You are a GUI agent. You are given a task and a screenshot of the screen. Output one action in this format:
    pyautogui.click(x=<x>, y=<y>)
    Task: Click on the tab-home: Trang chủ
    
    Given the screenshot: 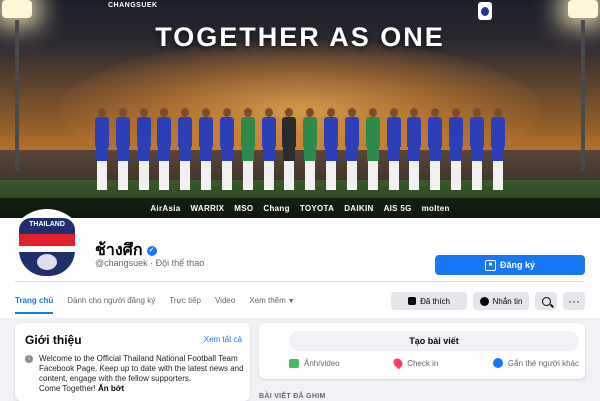 What is the action you would take?
    pyautogui.click(x=34, y=303)
    